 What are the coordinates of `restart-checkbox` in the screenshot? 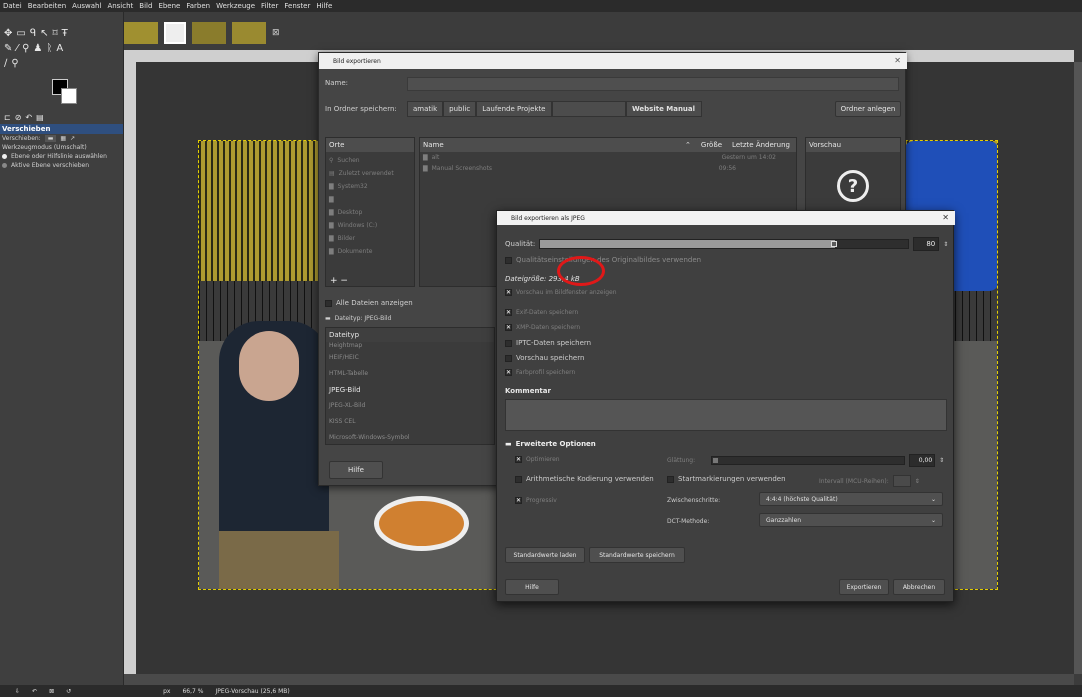 It's located at (670, 479).